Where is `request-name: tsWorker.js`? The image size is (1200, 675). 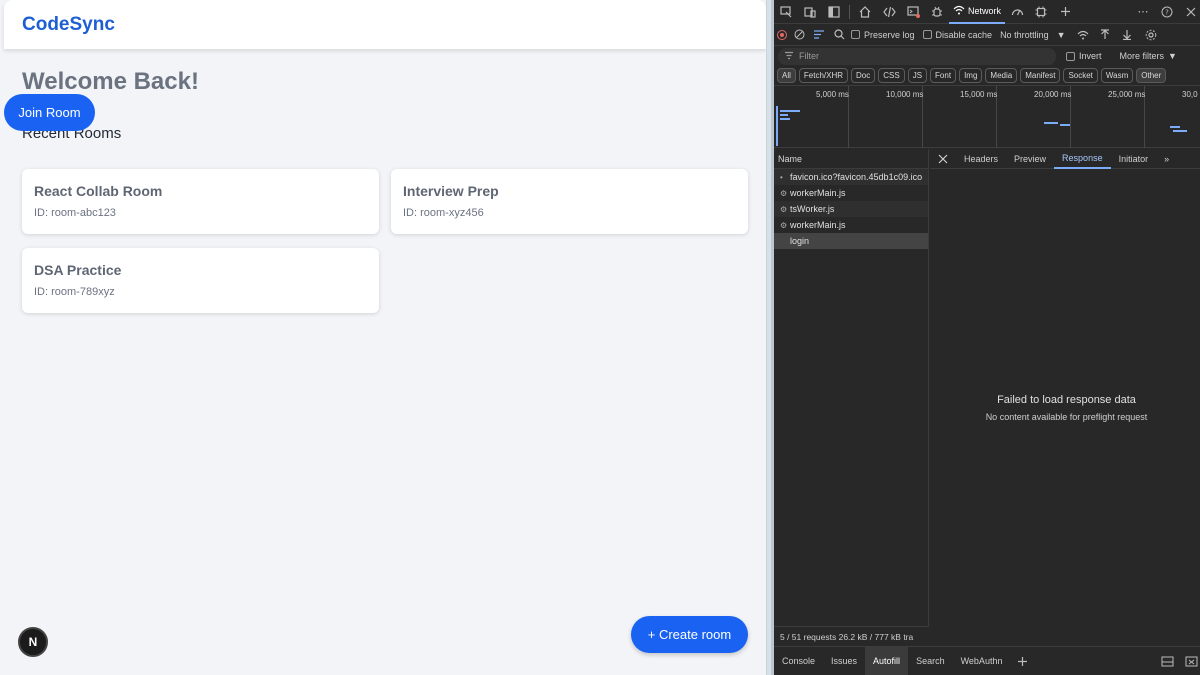 request-name: tsWorker.js is located at coordinates (812, 209).